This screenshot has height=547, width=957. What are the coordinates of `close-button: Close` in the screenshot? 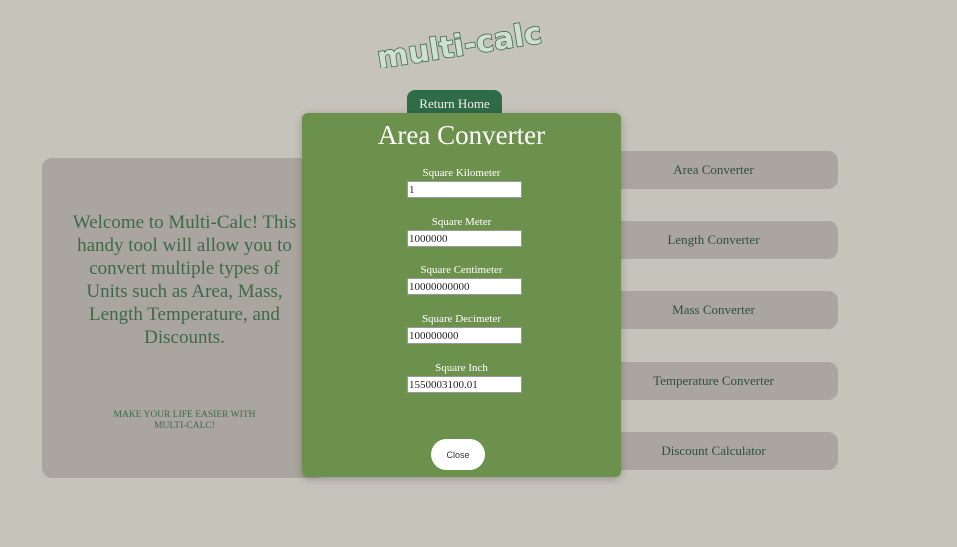 It's located at (458, 454).